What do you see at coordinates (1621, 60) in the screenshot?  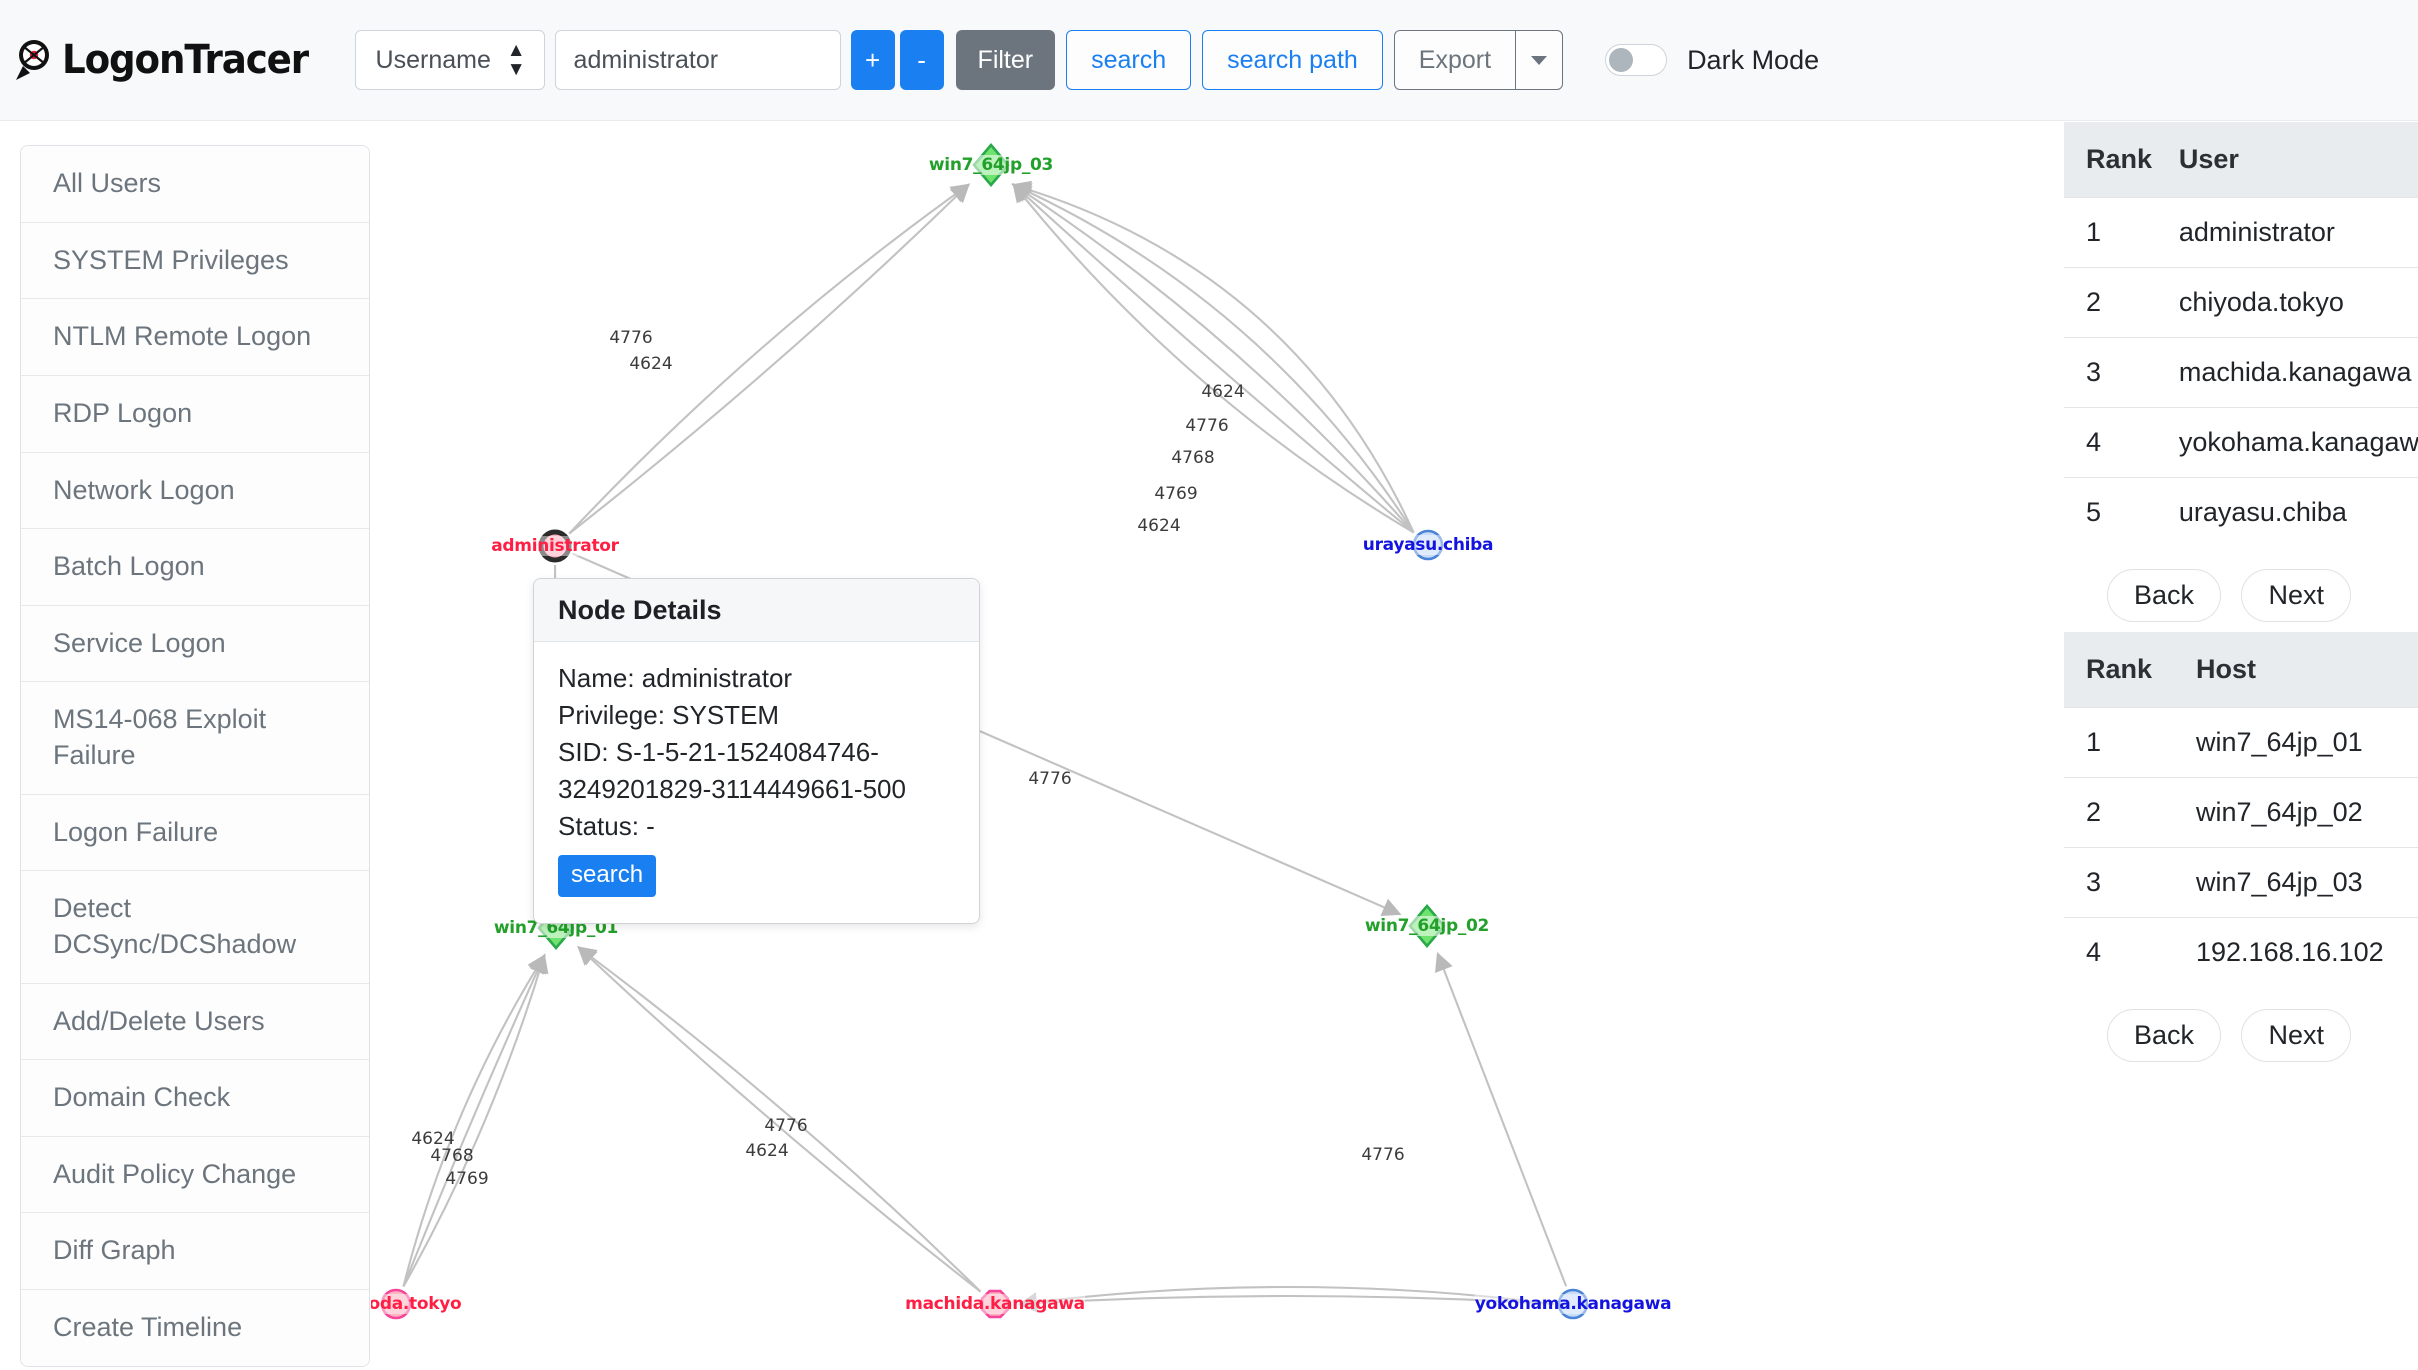 I see `toggle-knob` at bounding box center [1621, 60].